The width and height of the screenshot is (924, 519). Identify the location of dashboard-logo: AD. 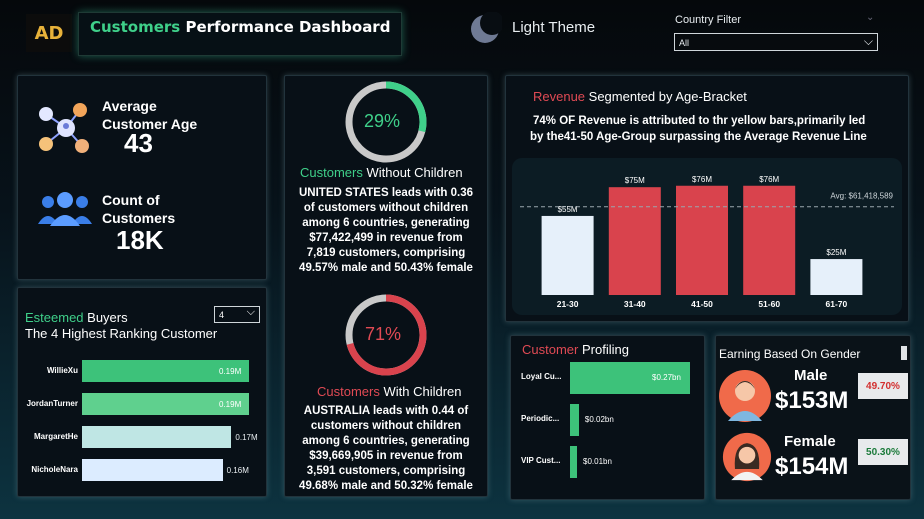
(49, 33).